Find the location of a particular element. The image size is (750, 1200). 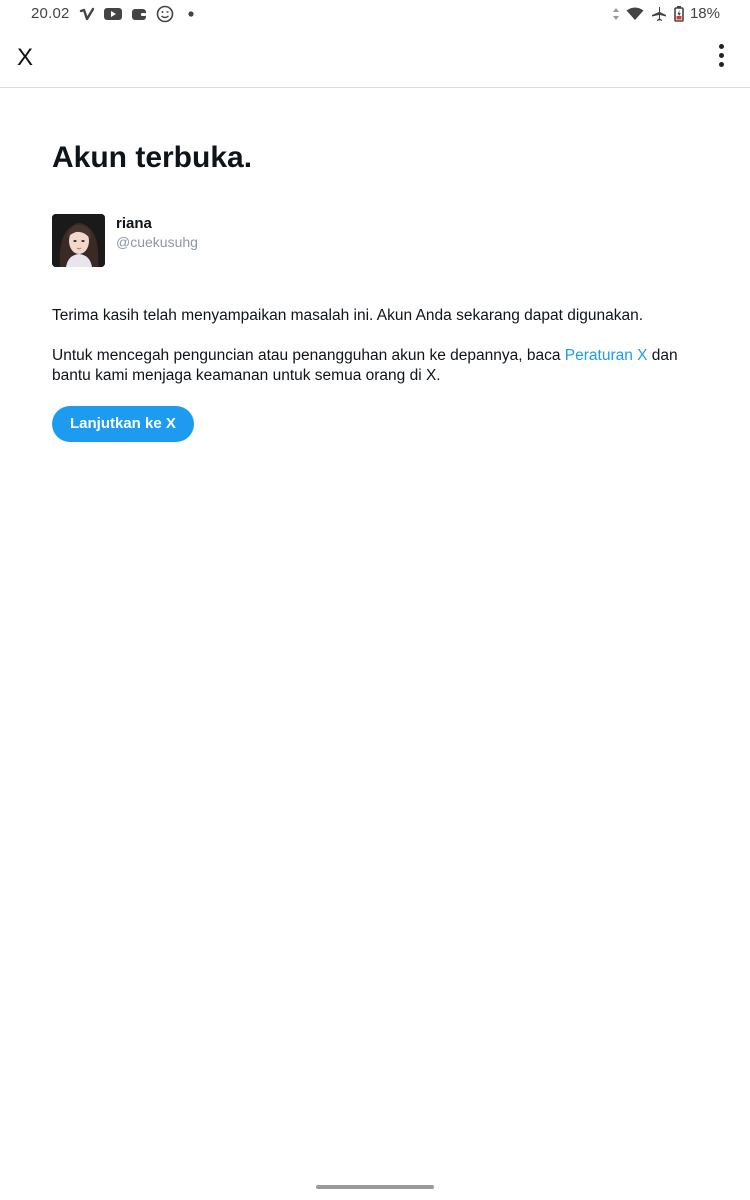

dot-icon is located at coordinates (191, 14).